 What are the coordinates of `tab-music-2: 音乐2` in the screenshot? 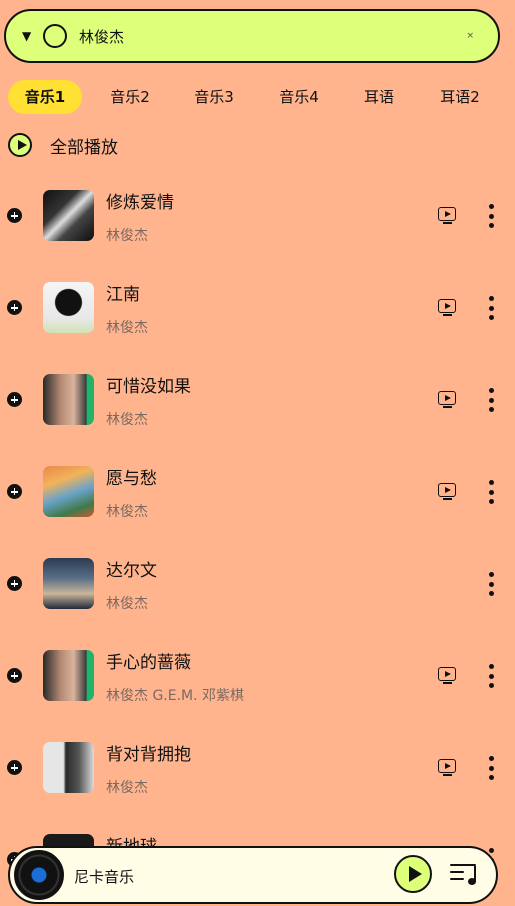 It's located at (130, 97).